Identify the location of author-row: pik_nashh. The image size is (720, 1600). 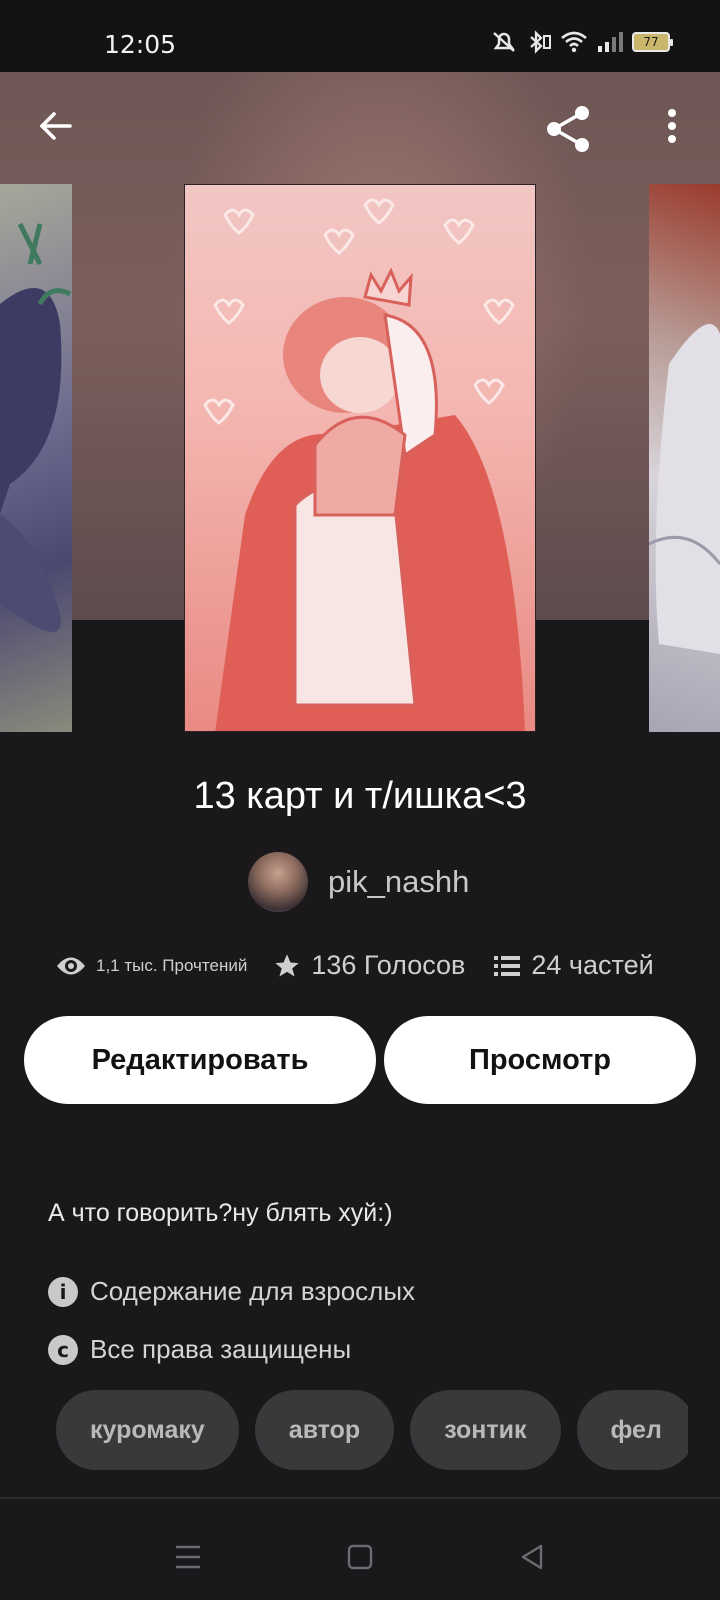
(358, 882).